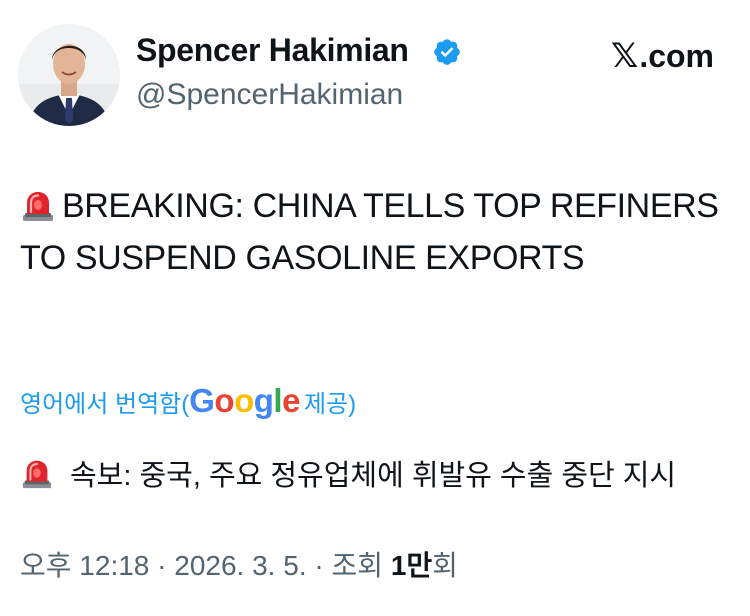 The image size is (750, 616). I want to click on brand-domain: .com, so click(676, 55).